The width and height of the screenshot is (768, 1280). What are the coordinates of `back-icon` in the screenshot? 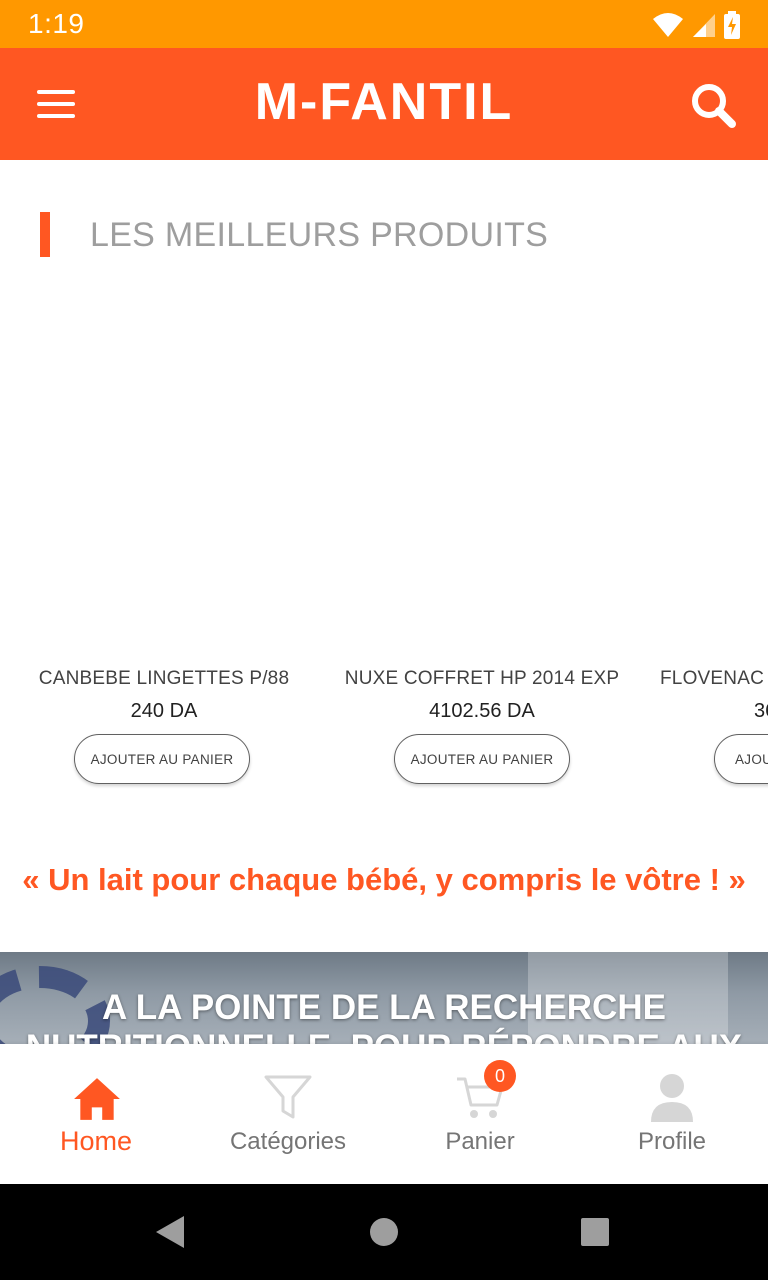 It's located at (170, 1232).